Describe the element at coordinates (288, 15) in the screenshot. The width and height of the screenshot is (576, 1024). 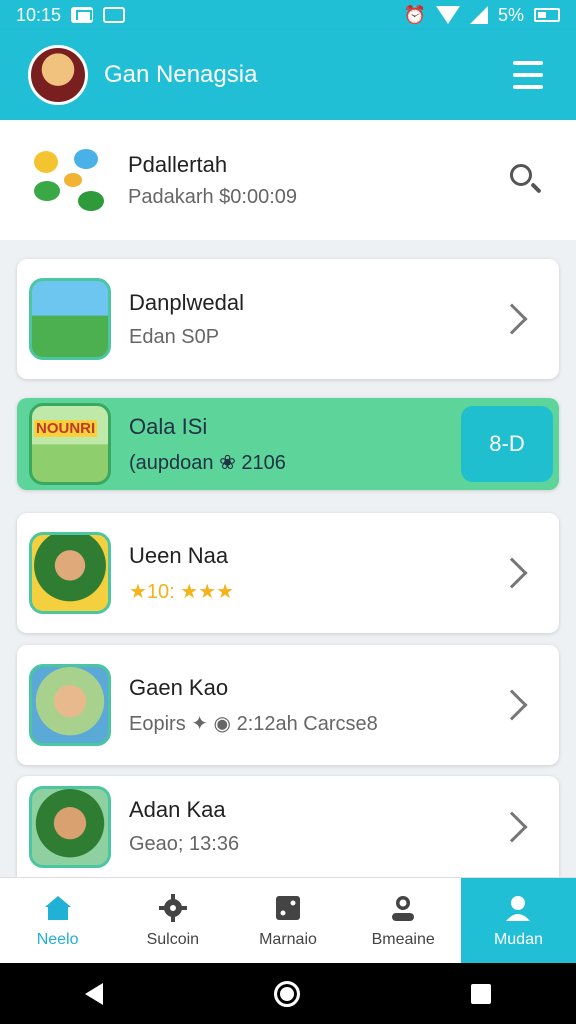
I see `status-bar: 10:15 ⏰ 5%` at that location.